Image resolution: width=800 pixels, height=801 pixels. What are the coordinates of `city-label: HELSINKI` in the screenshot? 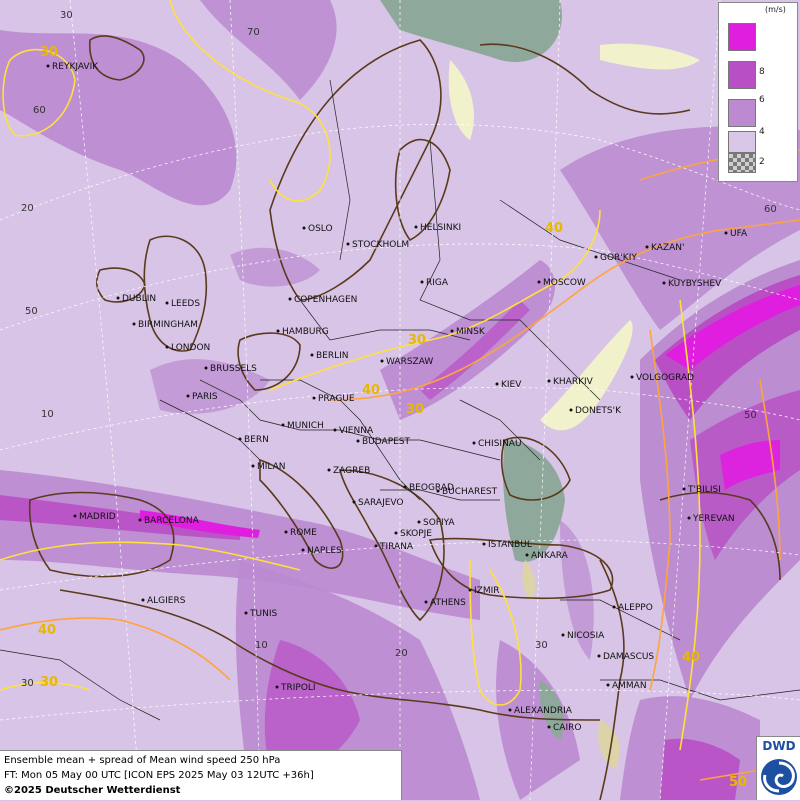 It's located at (440, 228).